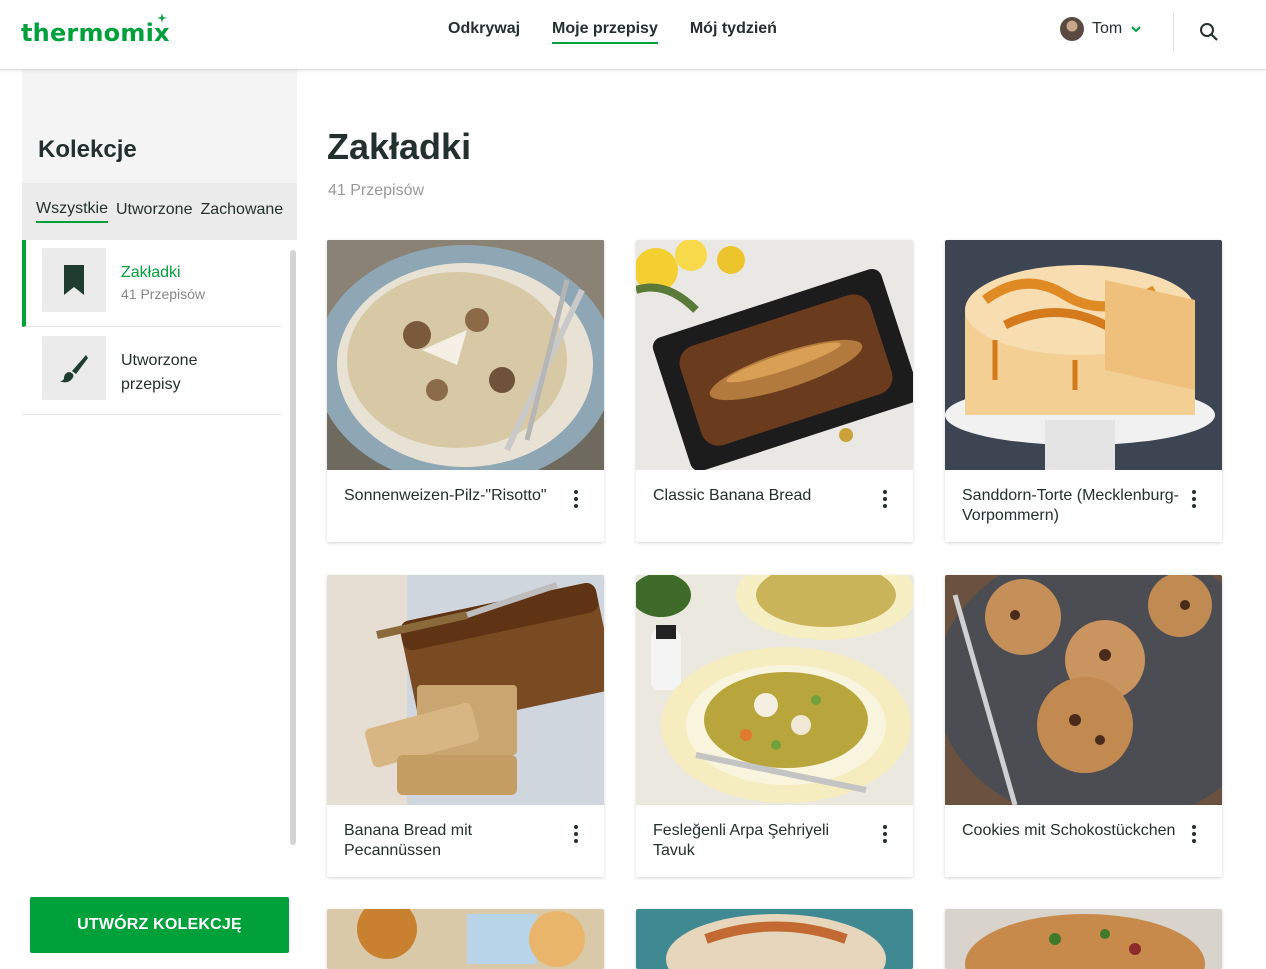  I want to click on recipe-card: Sonnenweizen-Pilz-"Risotto", so click(465, 391).